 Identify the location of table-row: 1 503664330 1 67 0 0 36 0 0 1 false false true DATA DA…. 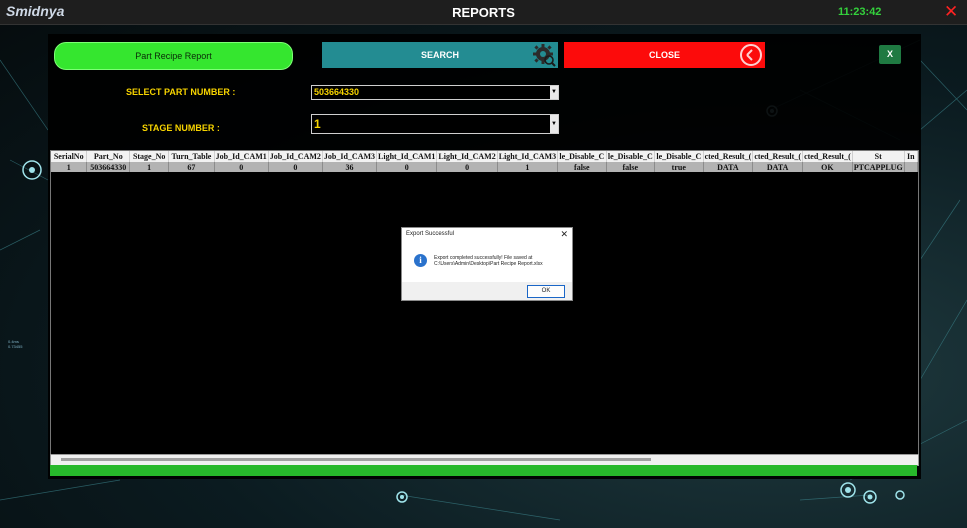
(484, 167).